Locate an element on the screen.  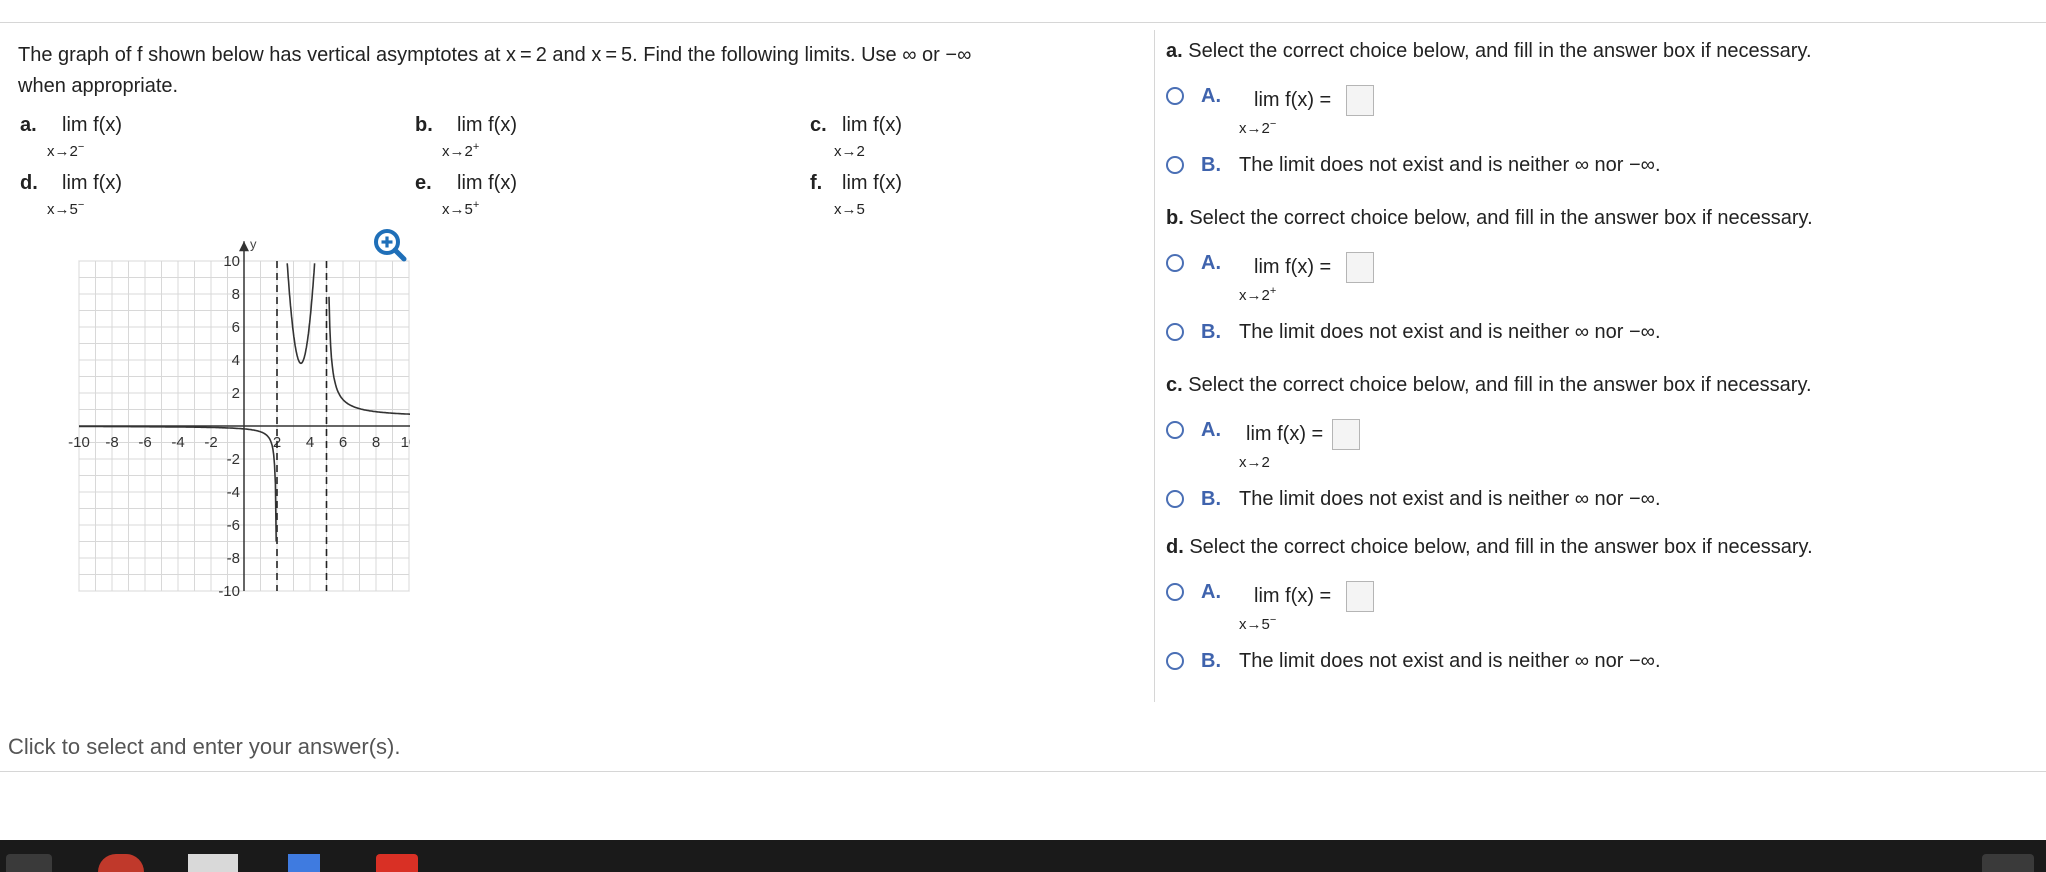
limit-approach: x→5− is located at coordinates (66, 208).